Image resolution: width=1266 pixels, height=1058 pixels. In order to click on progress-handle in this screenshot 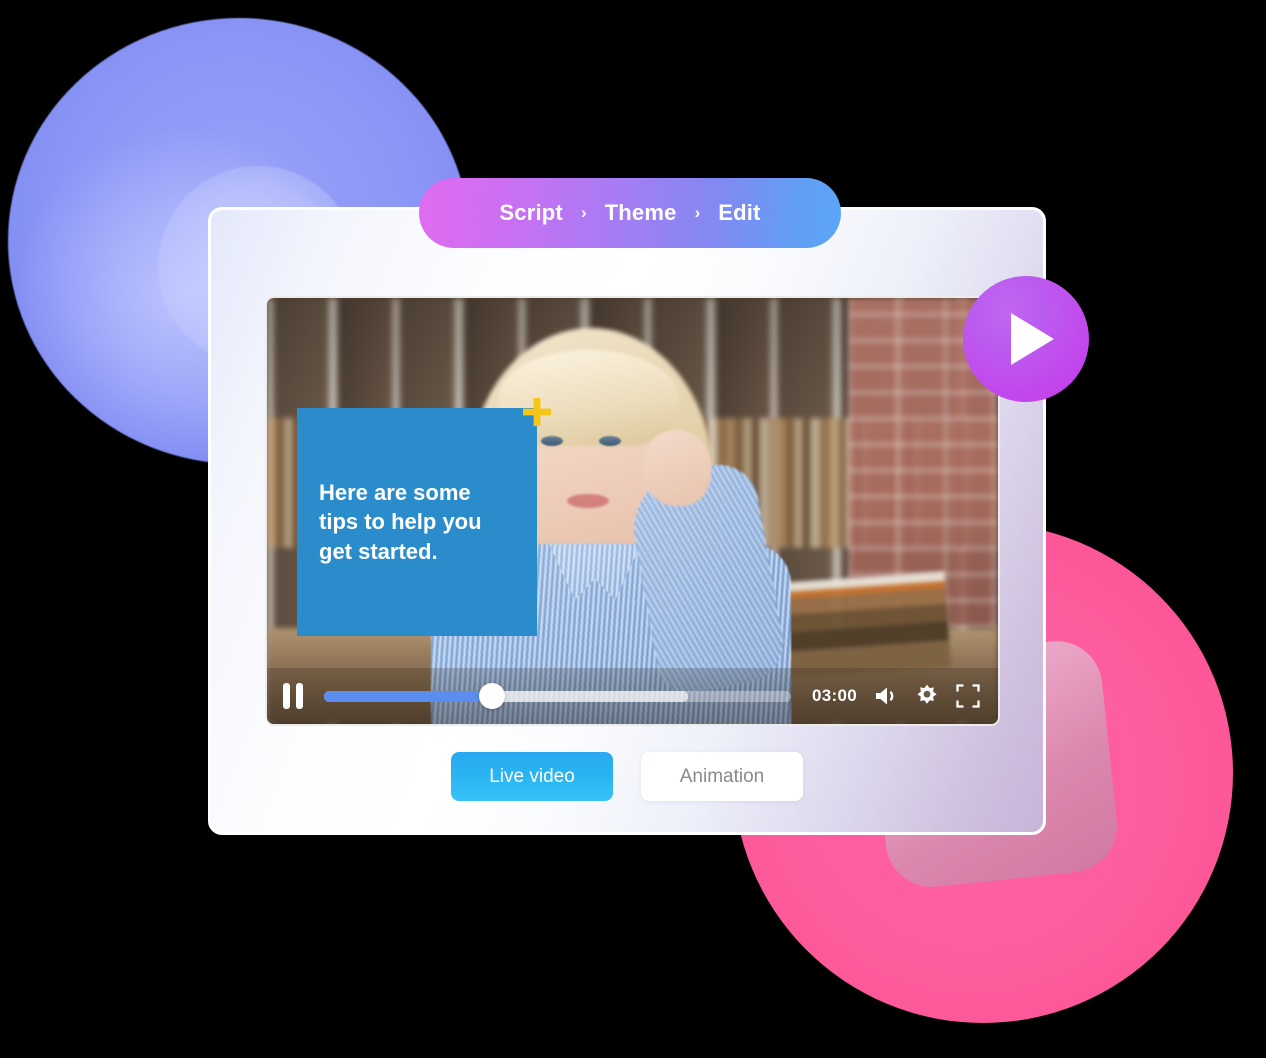, I will do `click(492, 696)`.